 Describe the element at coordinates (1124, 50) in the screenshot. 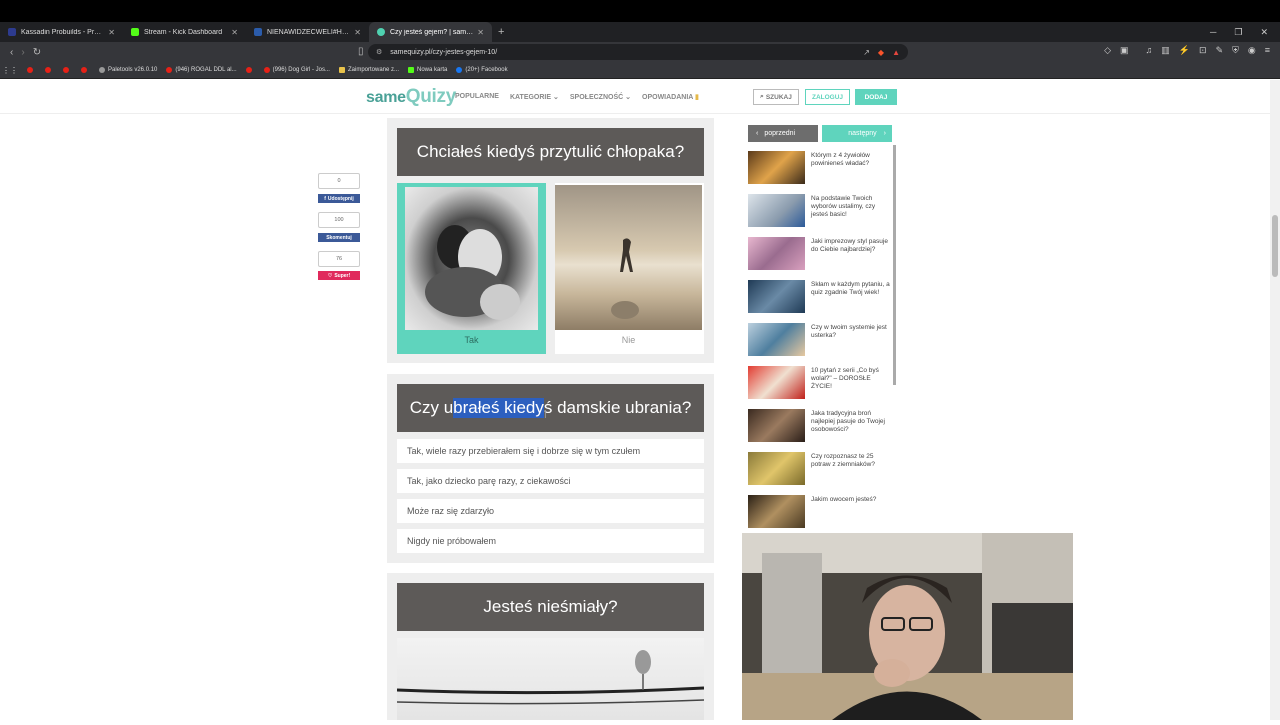

I see `extension-icon: ▣` at that location.